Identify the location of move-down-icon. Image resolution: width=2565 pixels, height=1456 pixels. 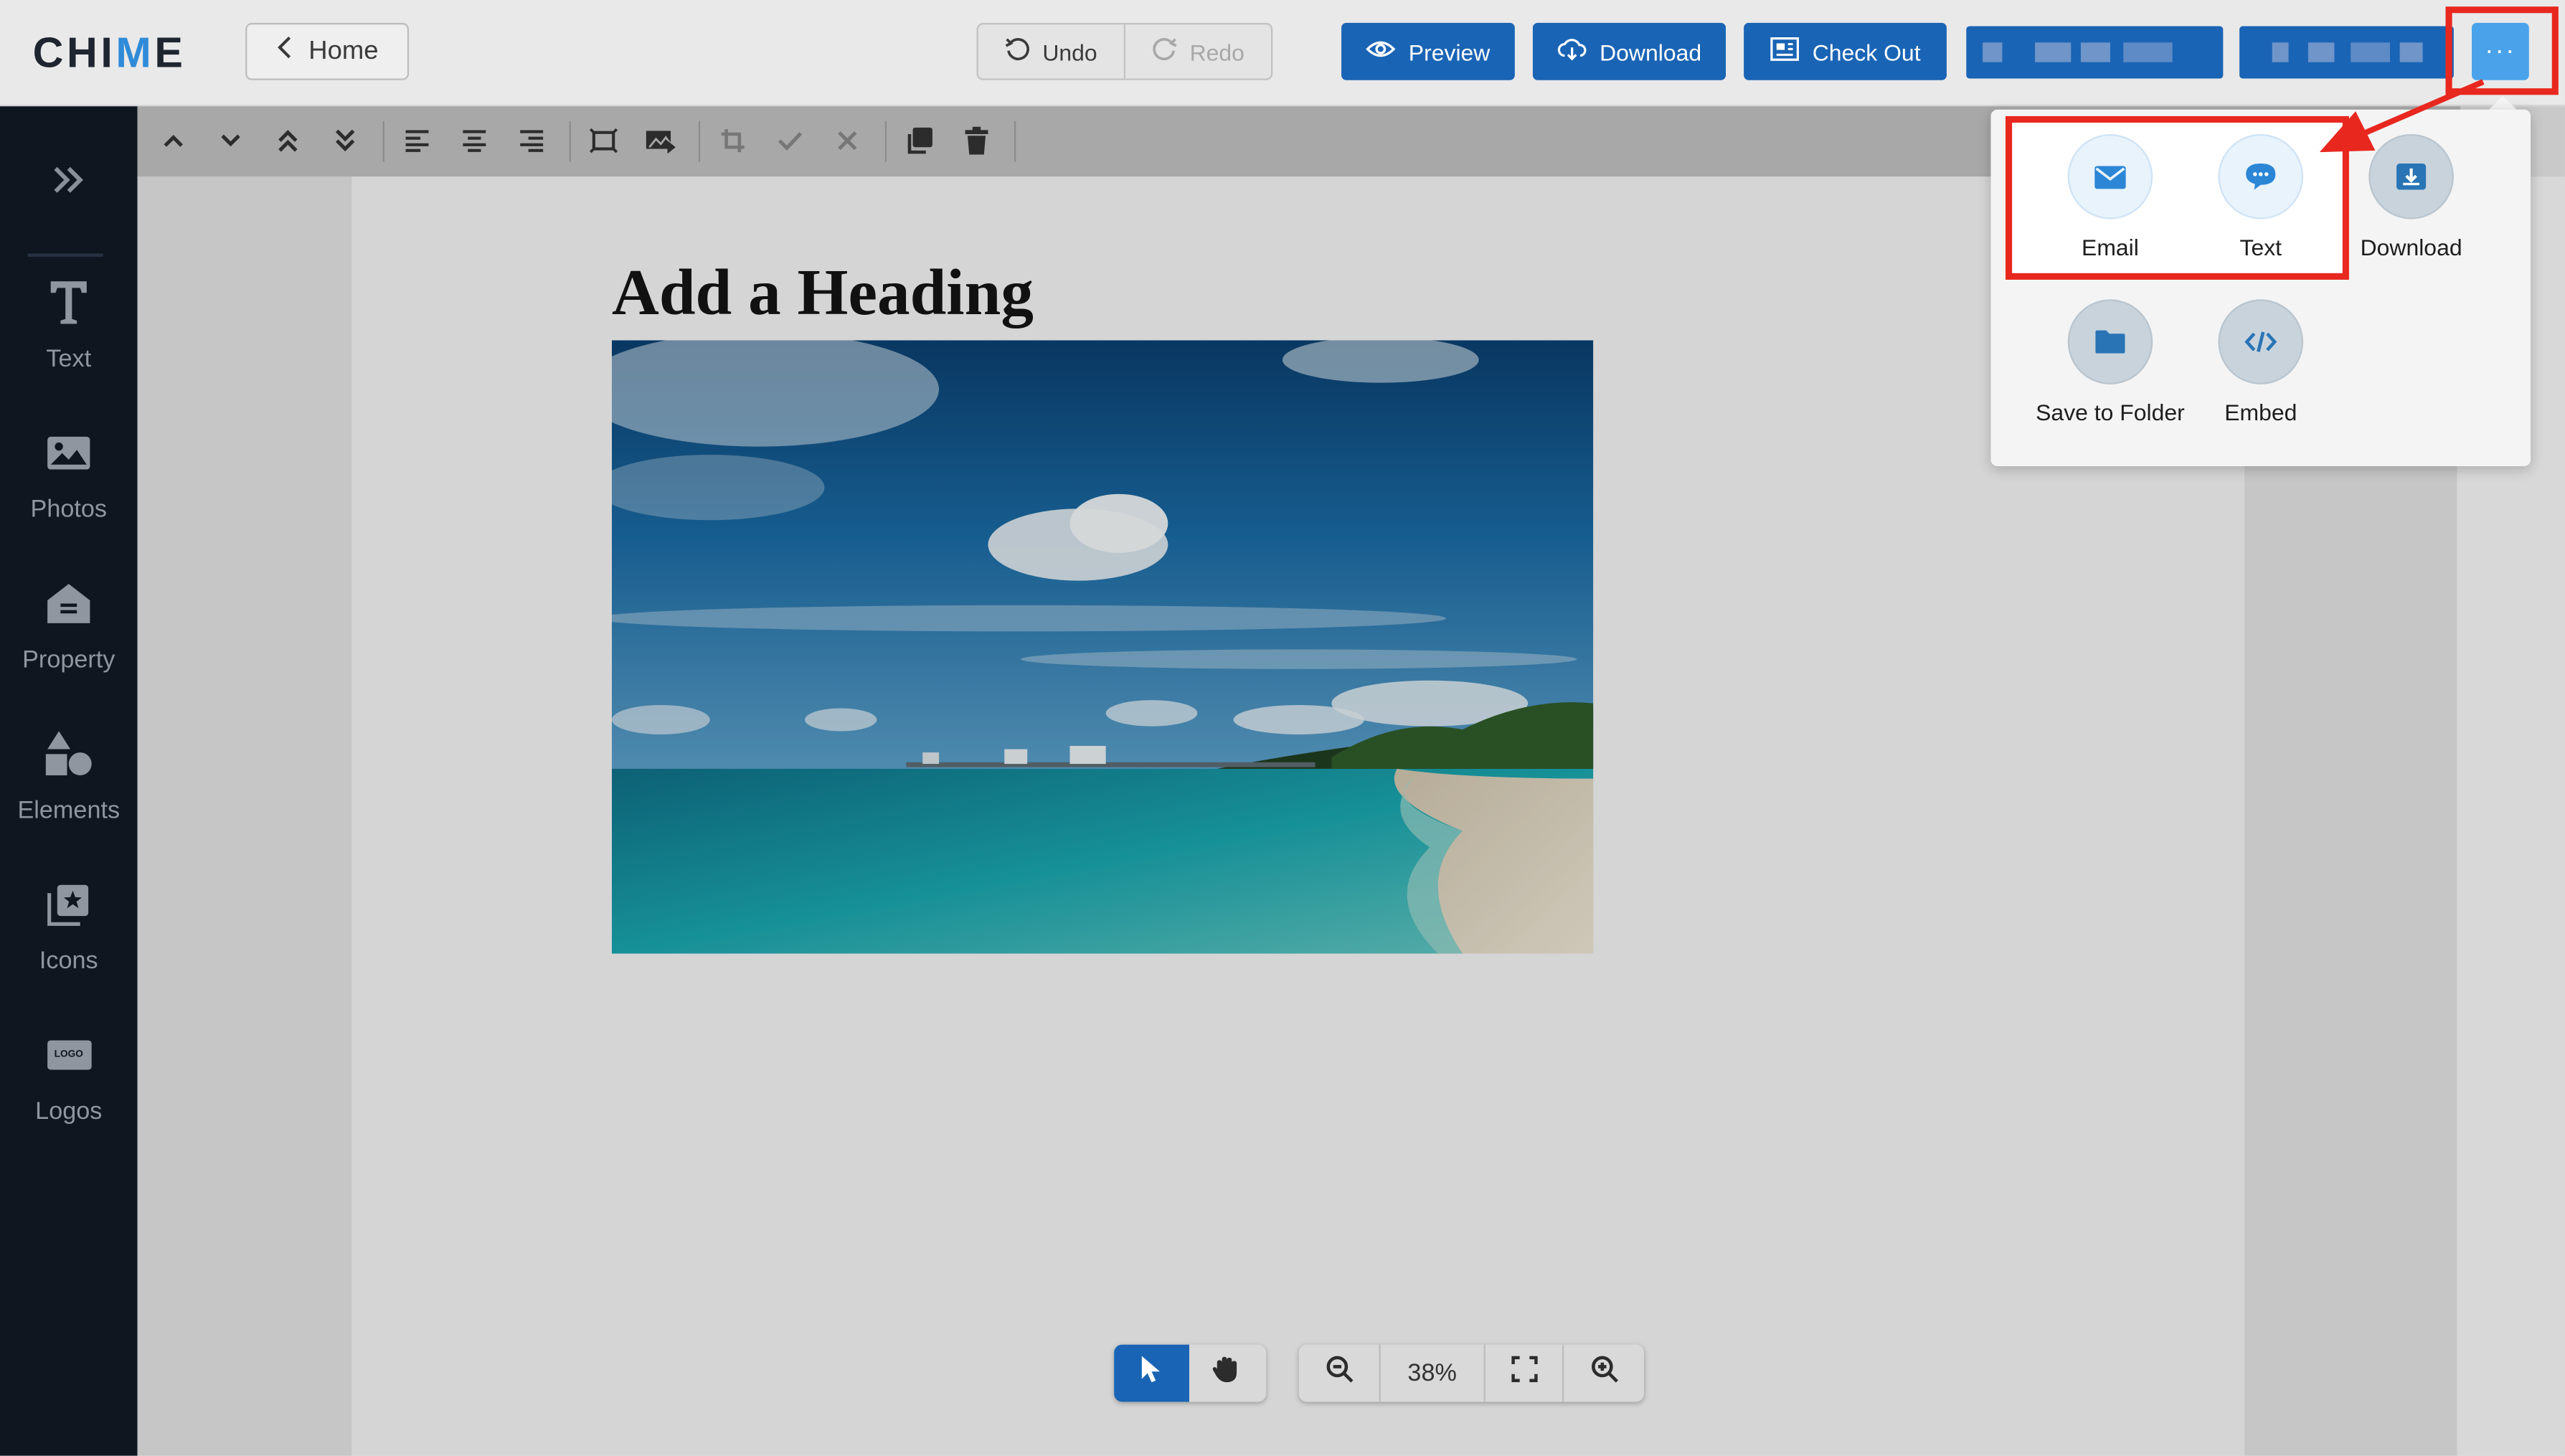
(230, 140).